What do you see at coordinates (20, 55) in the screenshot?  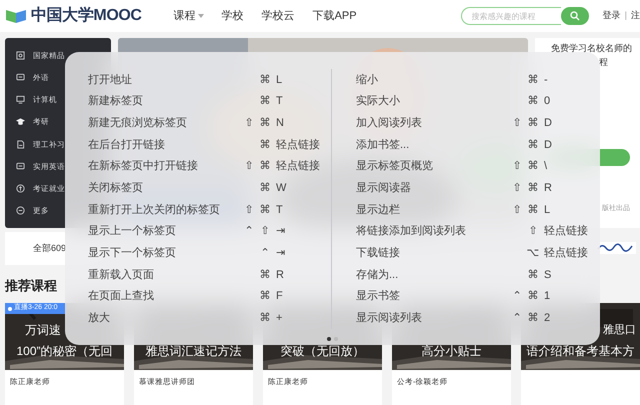 I see `badge-icon` at bounding box center [20, 55].